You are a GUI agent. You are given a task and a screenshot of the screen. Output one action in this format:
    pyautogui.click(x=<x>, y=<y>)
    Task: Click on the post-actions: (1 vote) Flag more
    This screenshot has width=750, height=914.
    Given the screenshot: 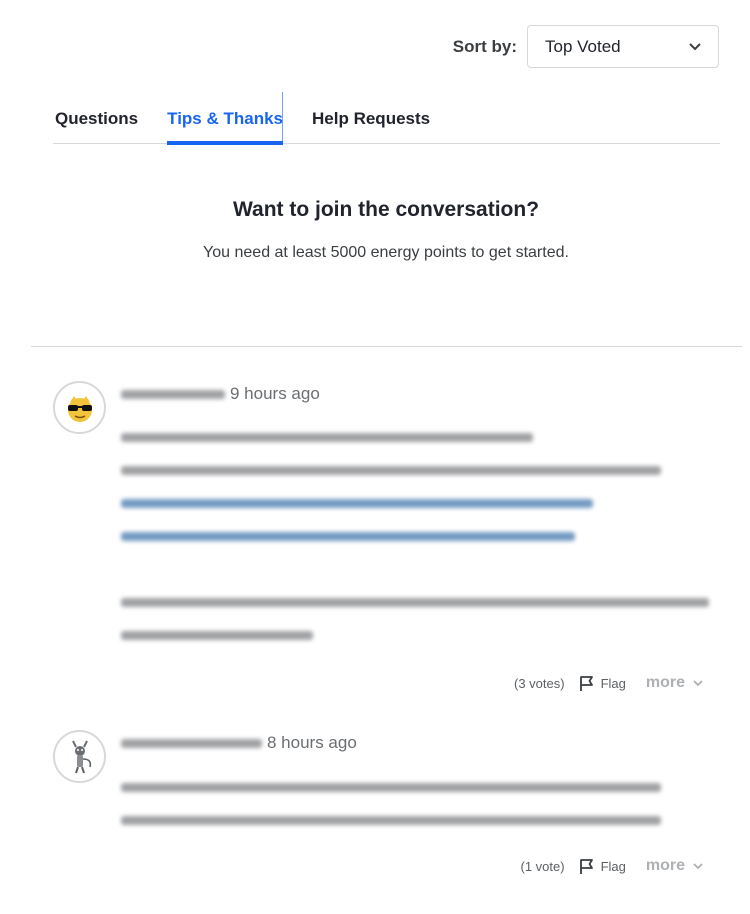 What is the action you would take?
    pyautogui.click(x=613, y=866)
    